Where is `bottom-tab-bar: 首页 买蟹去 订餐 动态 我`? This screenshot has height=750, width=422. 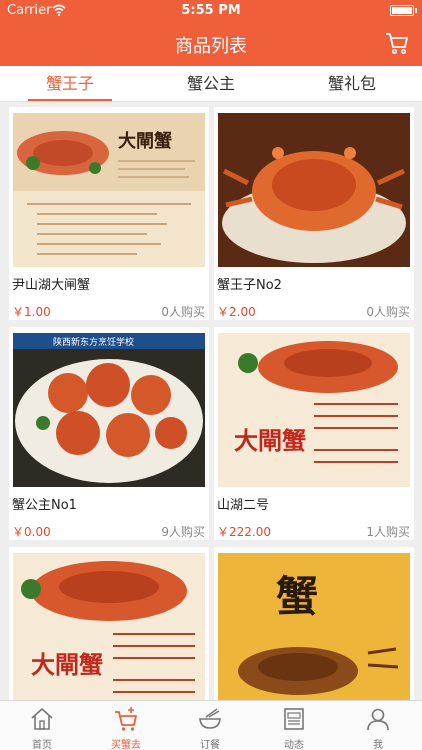 bottom-tab-bar: 首页 买蟹去 订餐 动态 我 is located at coordinates (211, 725).